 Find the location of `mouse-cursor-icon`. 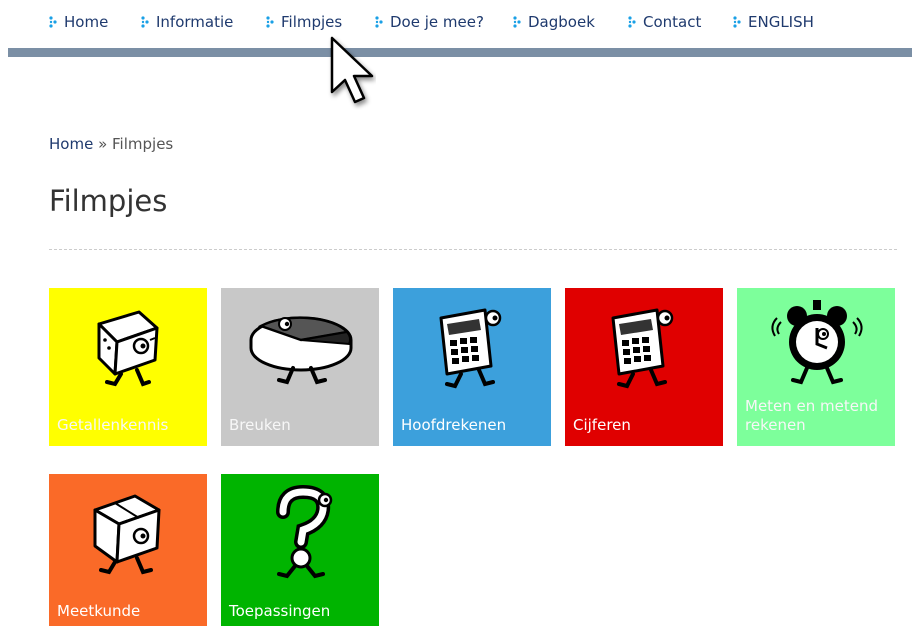

mouse-cursor-icon is located at coordinates (352, 70).